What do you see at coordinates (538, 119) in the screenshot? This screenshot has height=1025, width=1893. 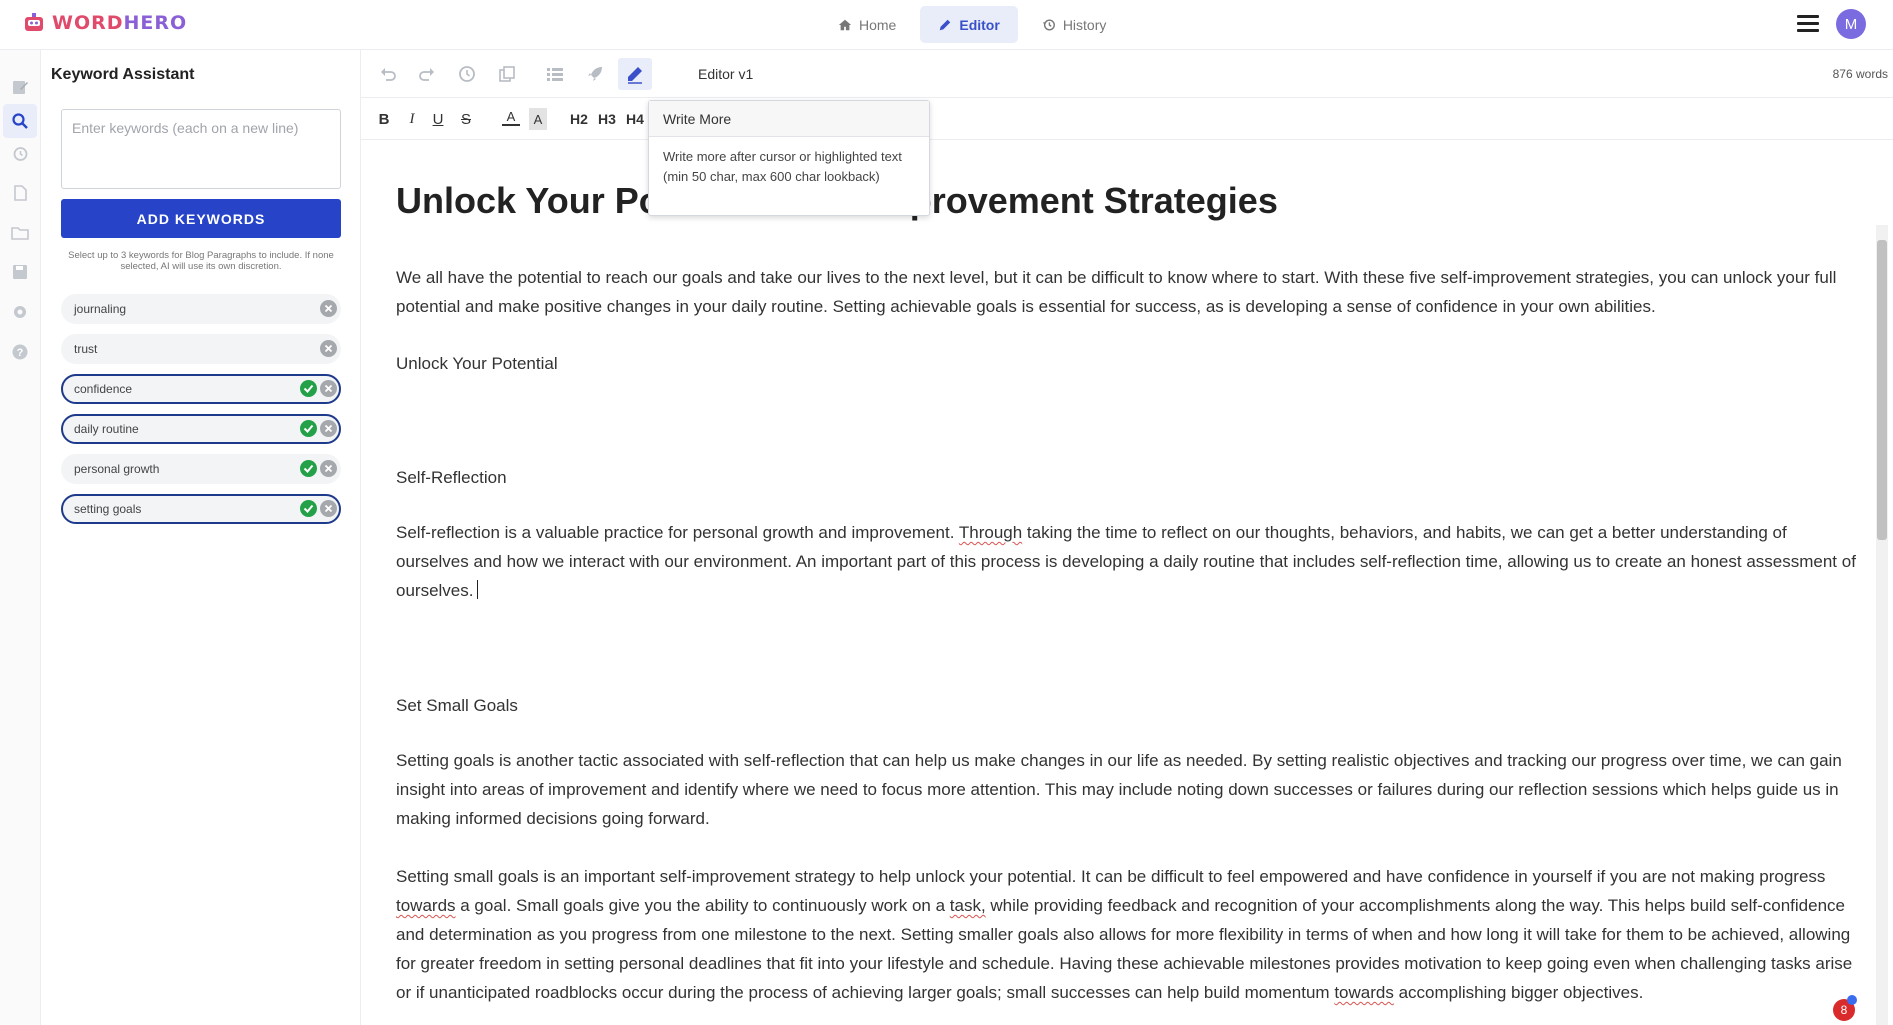 I see `highlight-button: A` at bounding box center [538, 119].